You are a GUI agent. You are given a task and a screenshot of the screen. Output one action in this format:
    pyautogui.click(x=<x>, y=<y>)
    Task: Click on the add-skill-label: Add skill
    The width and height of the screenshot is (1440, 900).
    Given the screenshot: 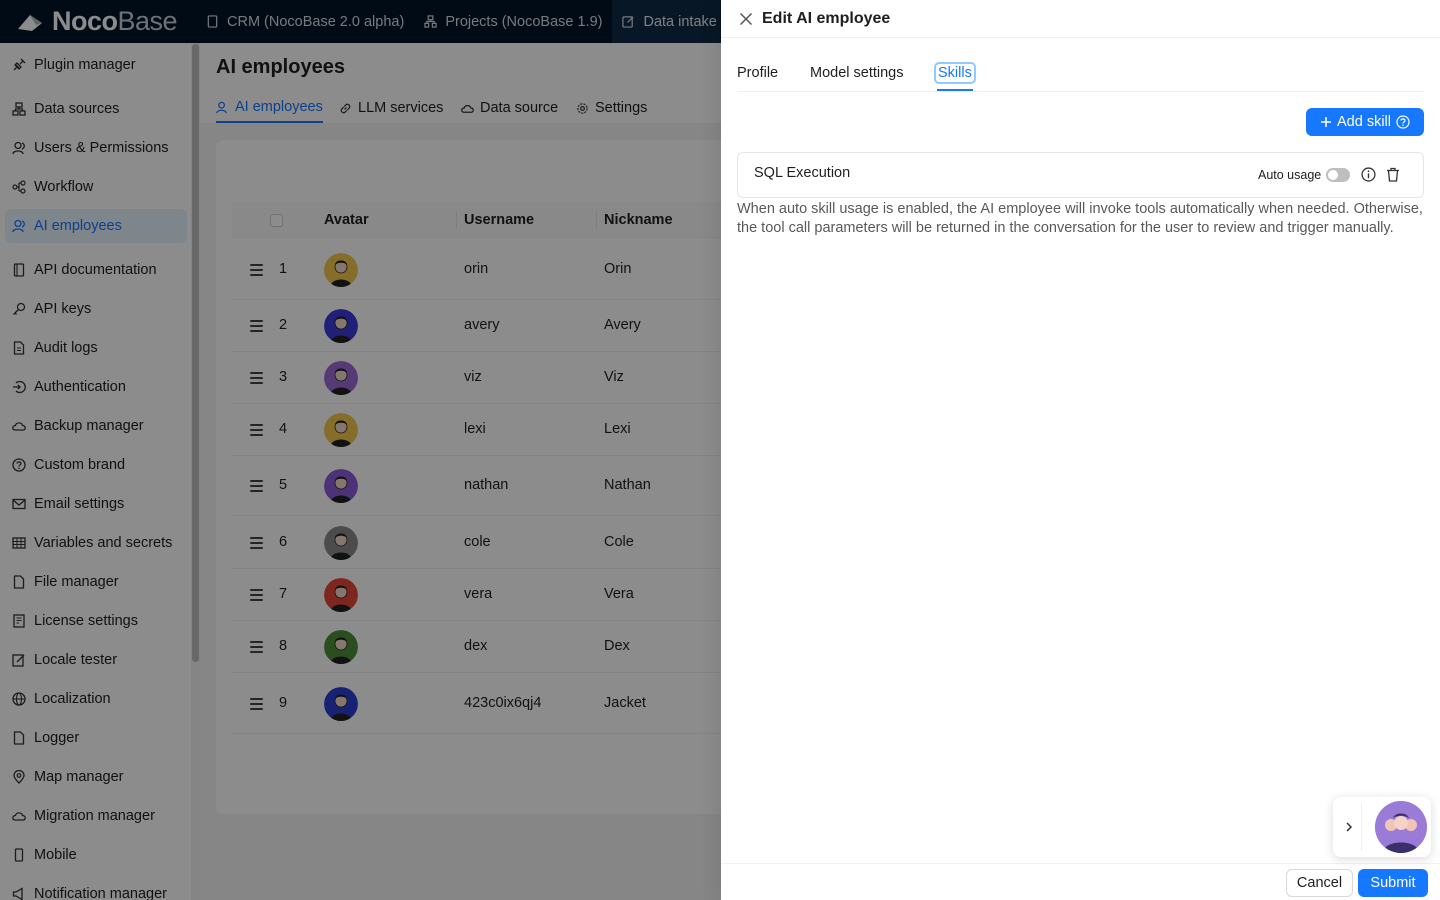 What is the action you would take?
    pyautogui.click(x=1364, y=122)
    